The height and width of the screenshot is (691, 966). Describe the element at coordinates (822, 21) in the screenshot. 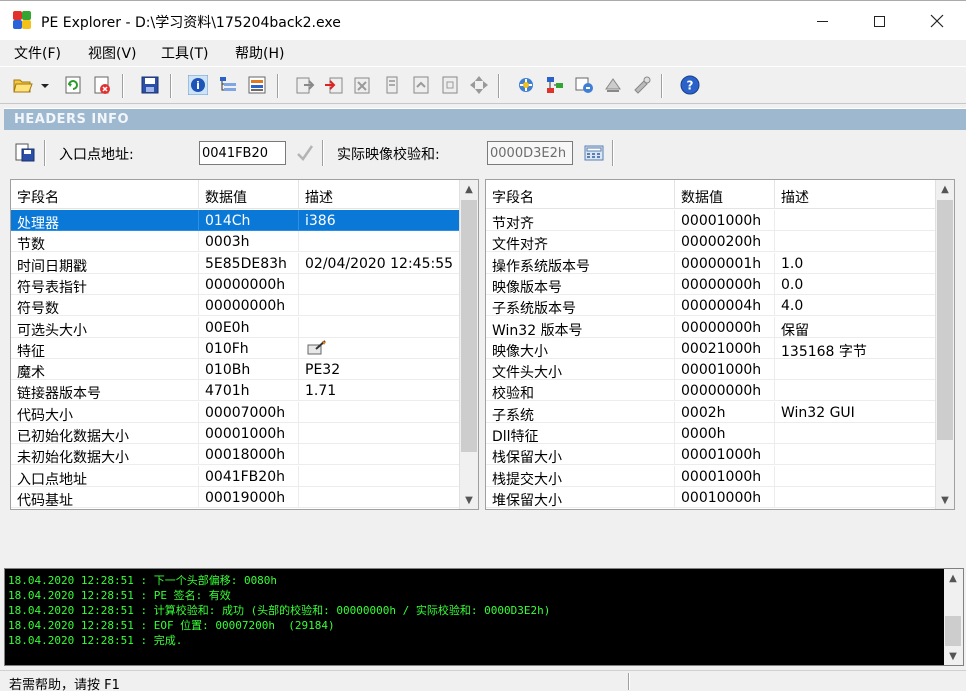

I see `minimize-button` at that location.